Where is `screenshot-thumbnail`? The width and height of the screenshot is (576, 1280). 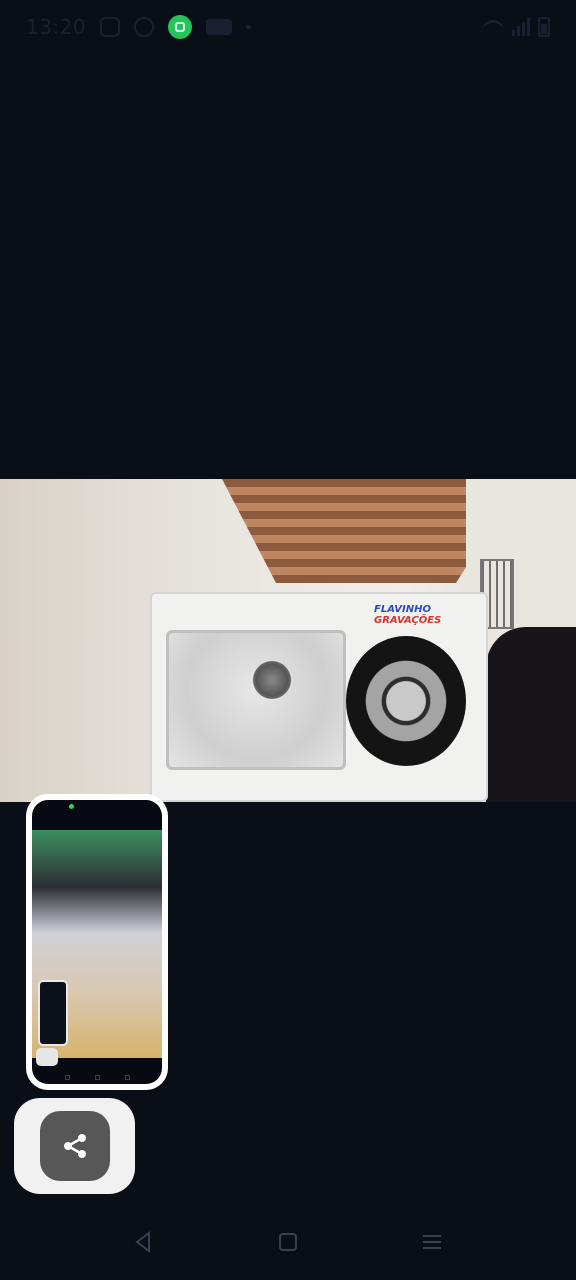
screenshot-thumbnail is located at coordinates (97, 942).